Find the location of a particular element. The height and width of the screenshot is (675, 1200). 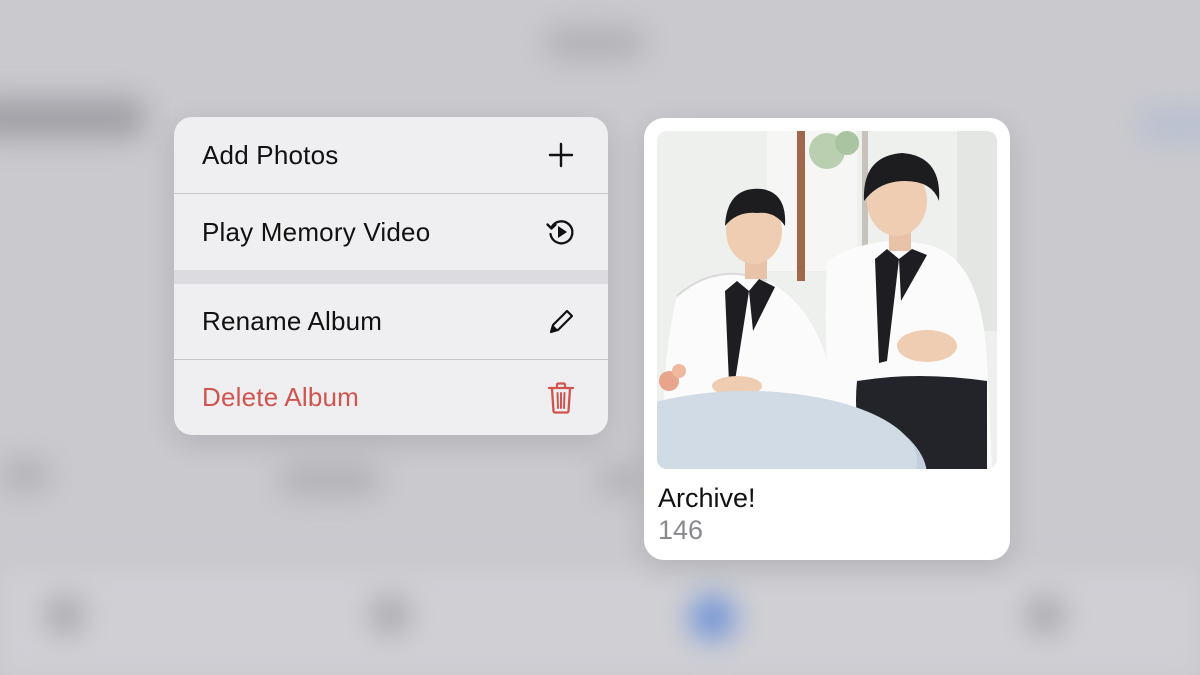

play-memory-video-label: Play Memory Video is located at coordinates (316, 231).